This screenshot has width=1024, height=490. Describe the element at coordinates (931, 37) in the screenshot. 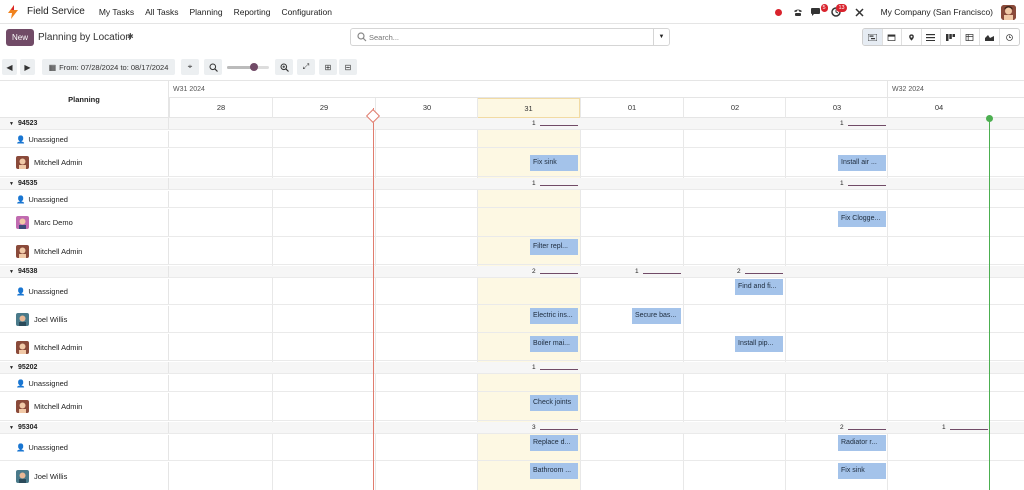

I see `list-view-button` at that location.